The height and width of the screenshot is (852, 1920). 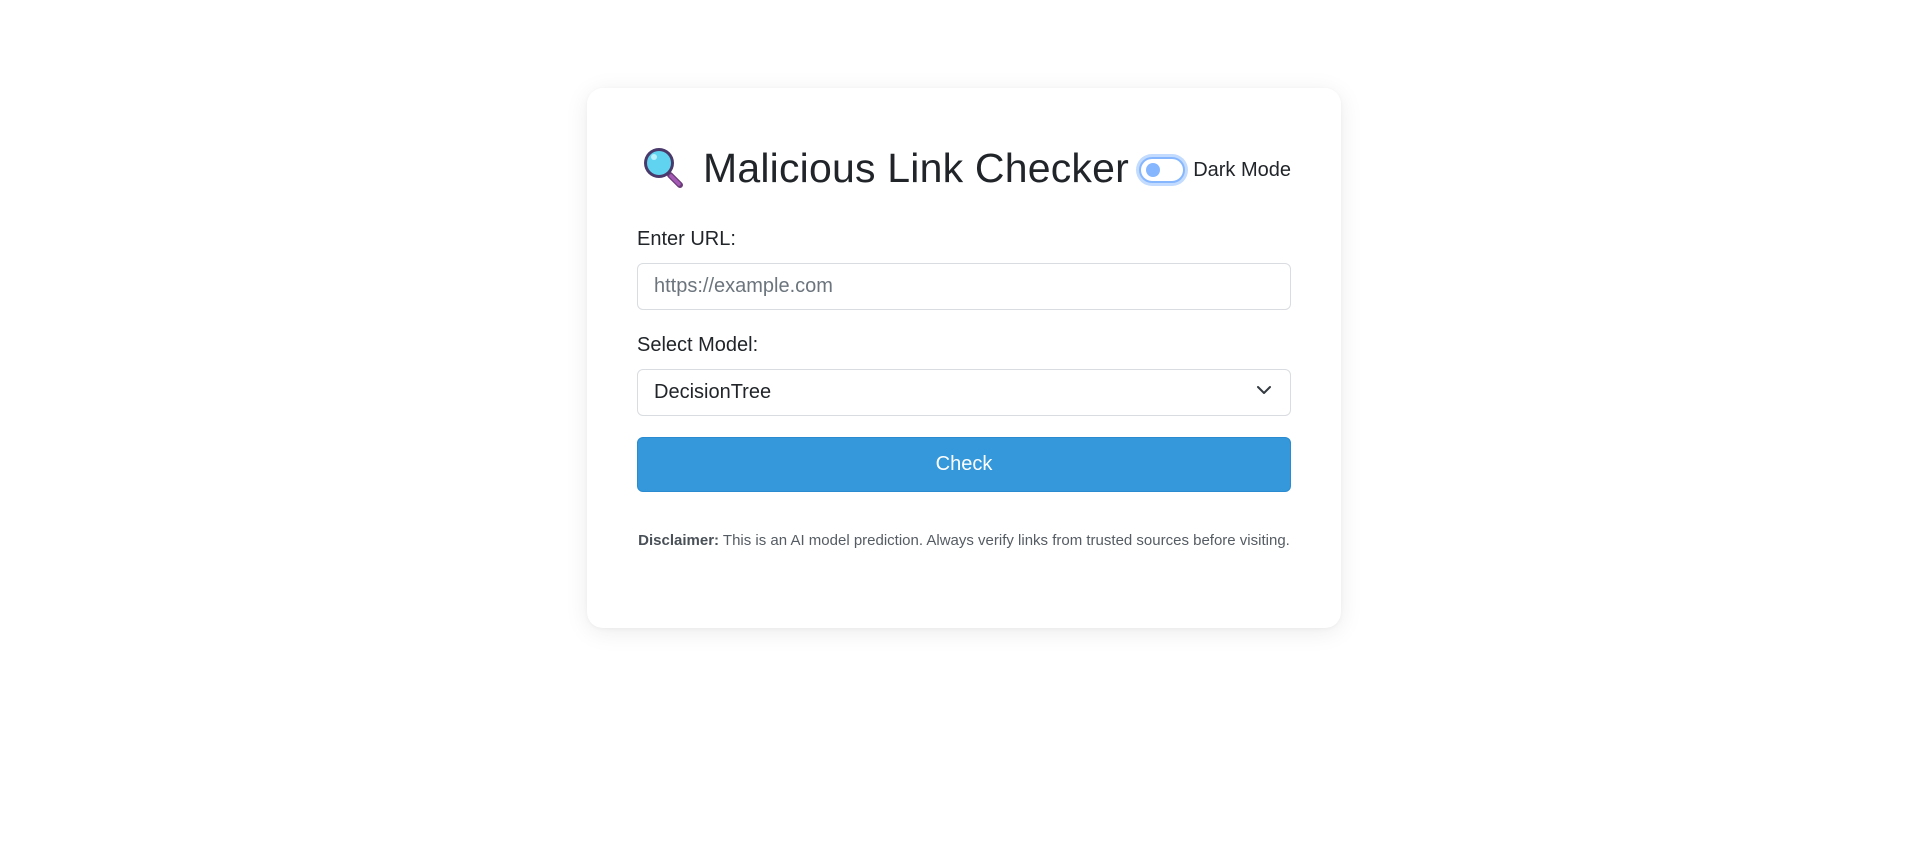 What do you see at coordinates (686, 239) in the screenshot?
I see `url-label: Enter URL:` at bounding box center [686, 239].